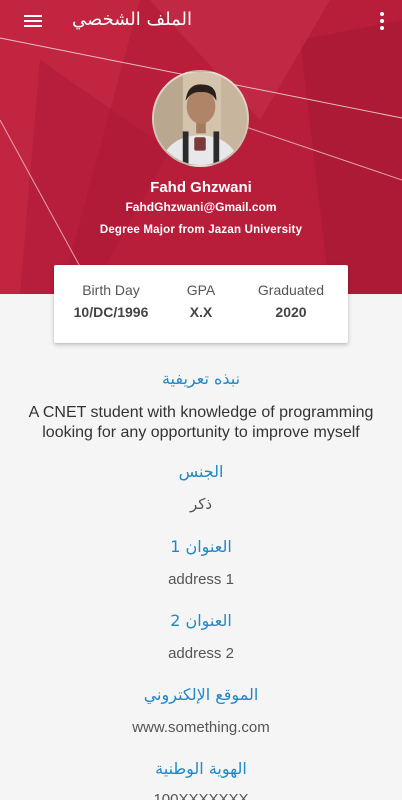 The height and width of the screenshot is (800, 402). Describe the element at coordinates (201, 694) in the screenshot. I see `website-title: الموقع الإلكتروني` at that location.